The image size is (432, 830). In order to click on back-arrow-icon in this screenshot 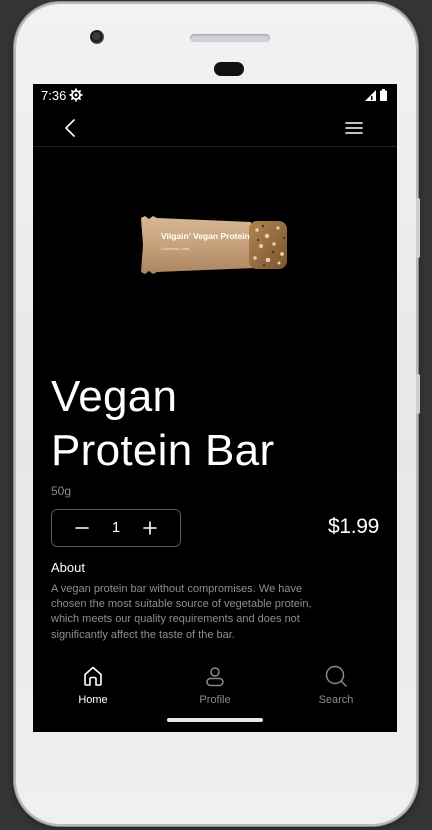, I will do `click(71, 128)`.